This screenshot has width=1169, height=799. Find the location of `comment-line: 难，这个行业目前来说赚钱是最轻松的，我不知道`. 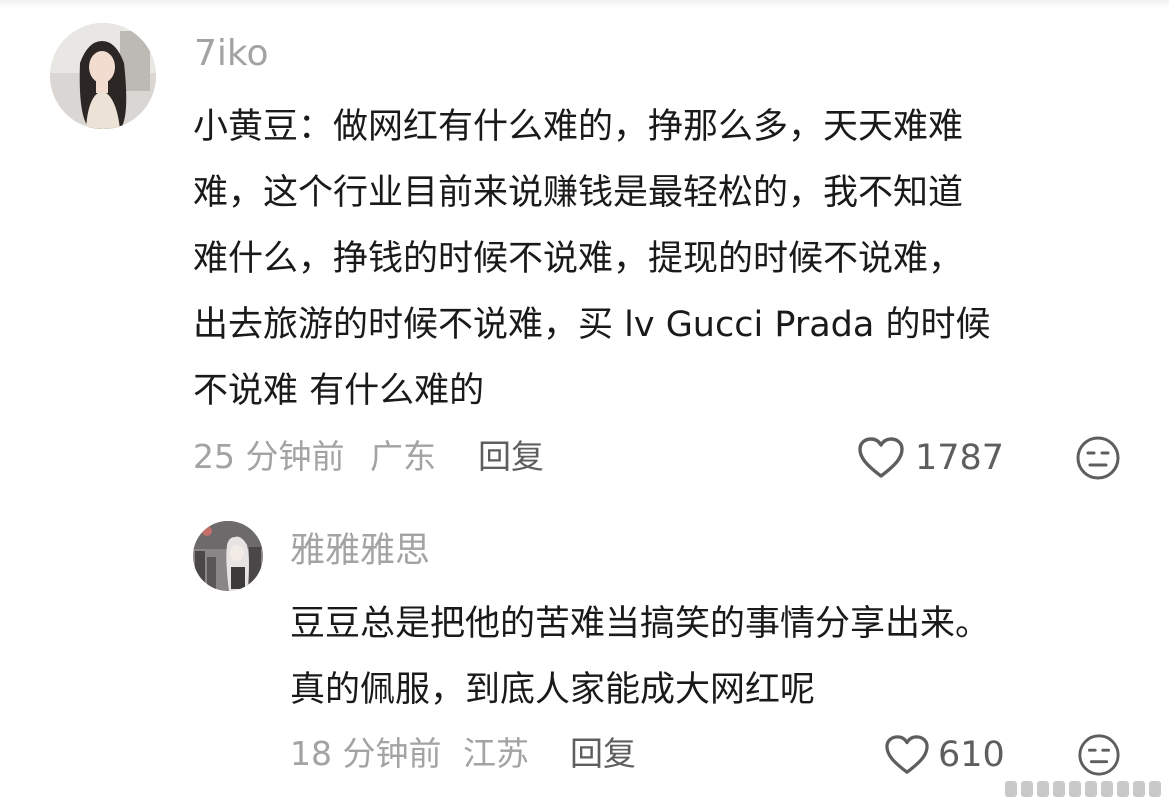

comment-line: 难，这个行业目前来说赚钱是最轻松的，我不知道 is located at coordinates (578, 193).